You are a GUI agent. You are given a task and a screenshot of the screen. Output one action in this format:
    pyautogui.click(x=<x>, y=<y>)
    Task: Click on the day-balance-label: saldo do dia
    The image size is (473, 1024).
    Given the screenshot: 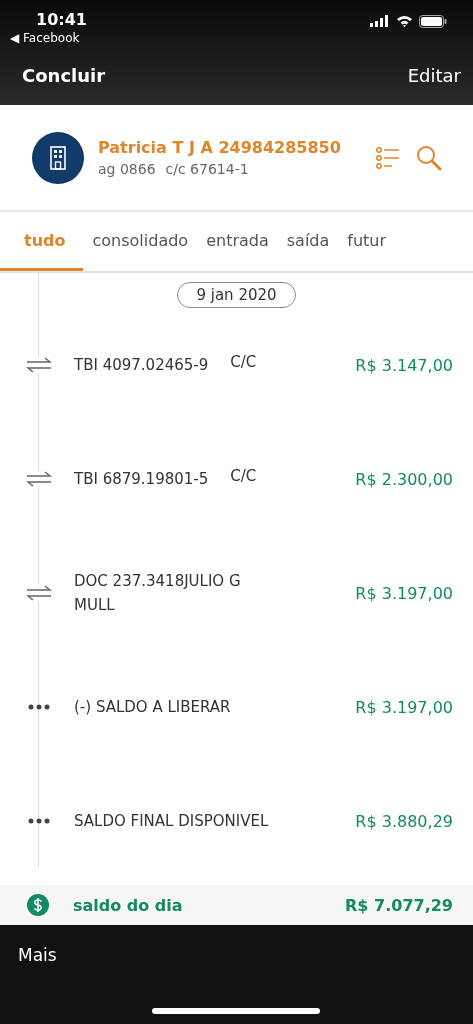 What is the action you would take?
    pyautogui.click(x=128, y=905)
    